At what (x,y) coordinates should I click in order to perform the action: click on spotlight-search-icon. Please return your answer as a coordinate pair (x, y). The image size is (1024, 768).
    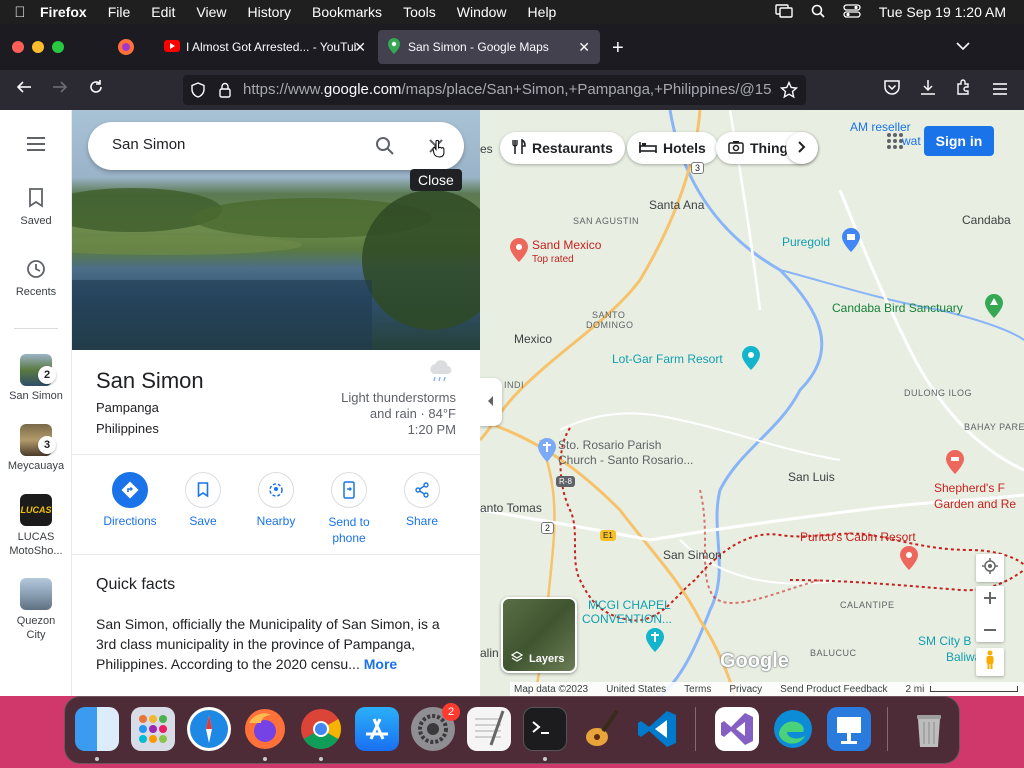
    Looking at the image, I should click on (818, 12).